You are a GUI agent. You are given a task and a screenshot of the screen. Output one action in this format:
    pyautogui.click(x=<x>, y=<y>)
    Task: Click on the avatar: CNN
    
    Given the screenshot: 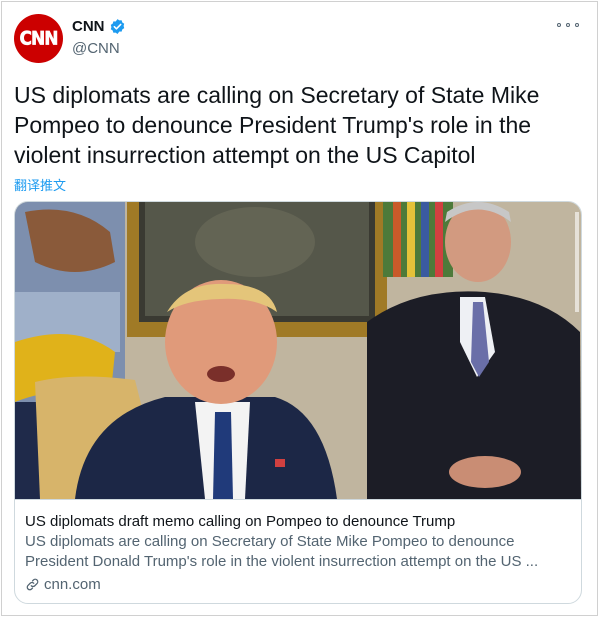 What is the action you would take?
    pyautogui.click(x=38, y=38)
    